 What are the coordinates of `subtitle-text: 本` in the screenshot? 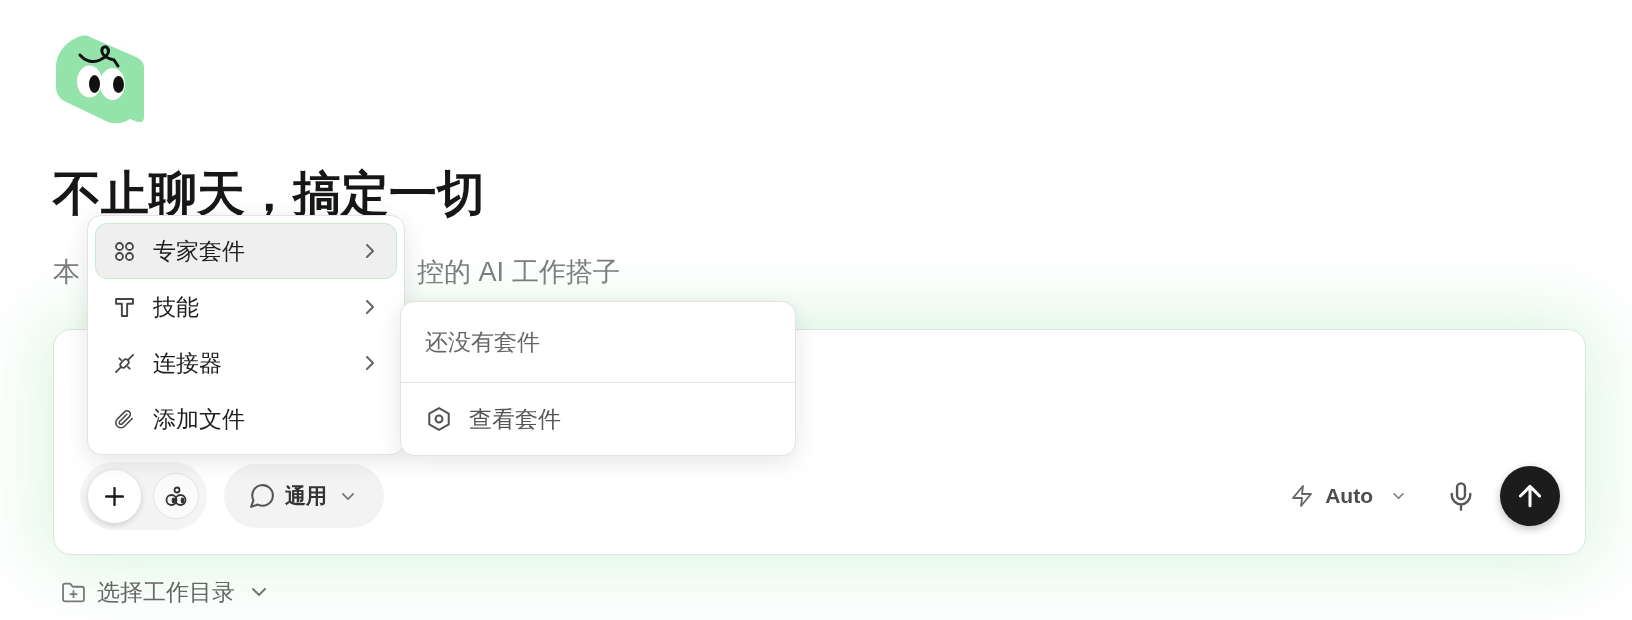 It's located at (66, 272).